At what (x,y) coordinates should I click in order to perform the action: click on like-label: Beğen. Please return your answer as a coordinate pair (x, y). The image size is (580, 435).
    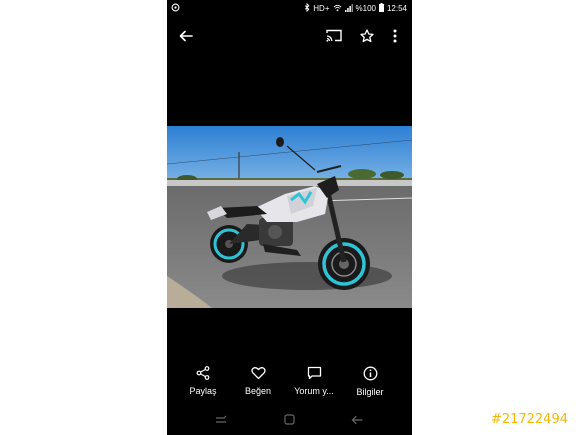
    Looking at the image, I should click on (258, 391).